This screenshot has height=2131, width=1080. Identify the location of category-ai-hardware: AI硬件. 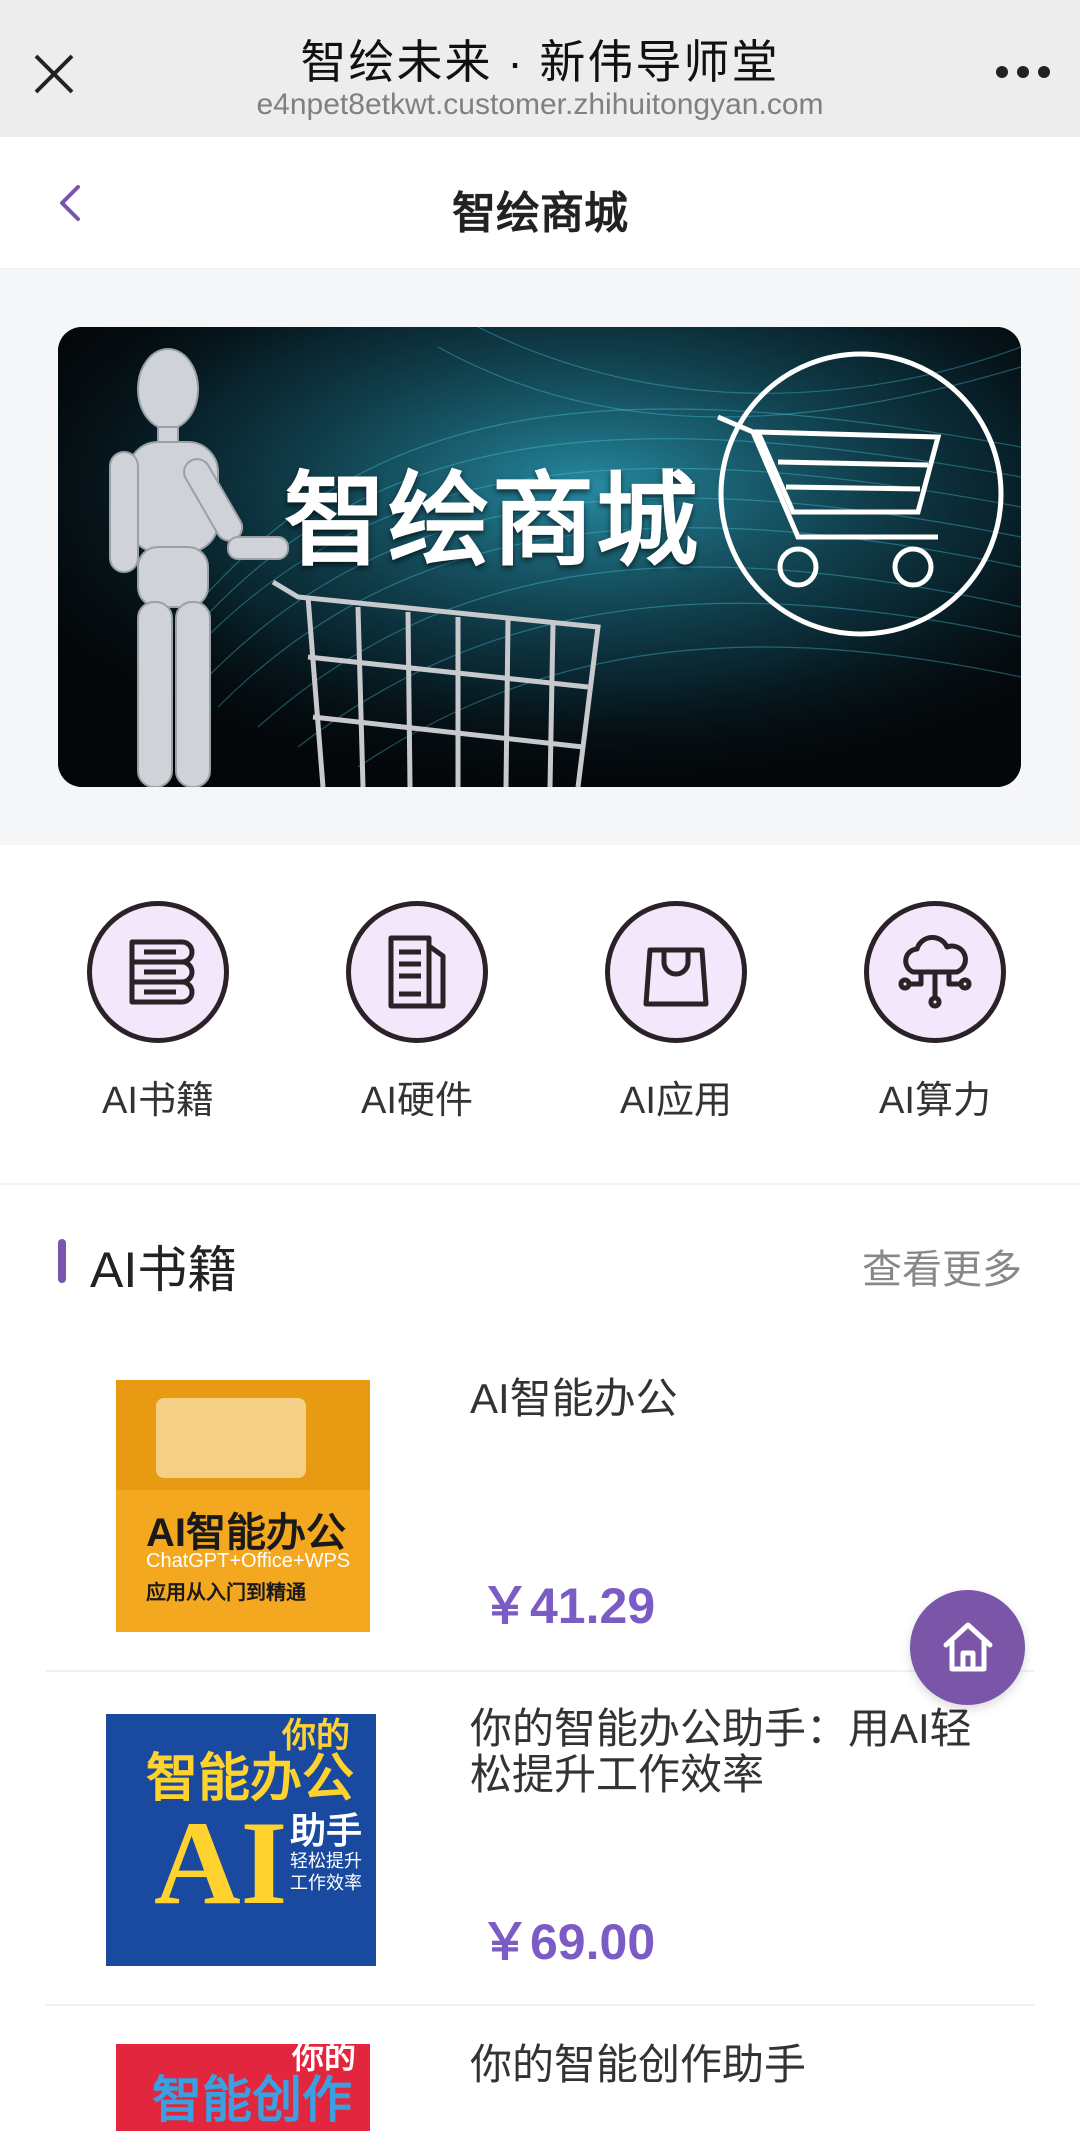
(417, 1012).